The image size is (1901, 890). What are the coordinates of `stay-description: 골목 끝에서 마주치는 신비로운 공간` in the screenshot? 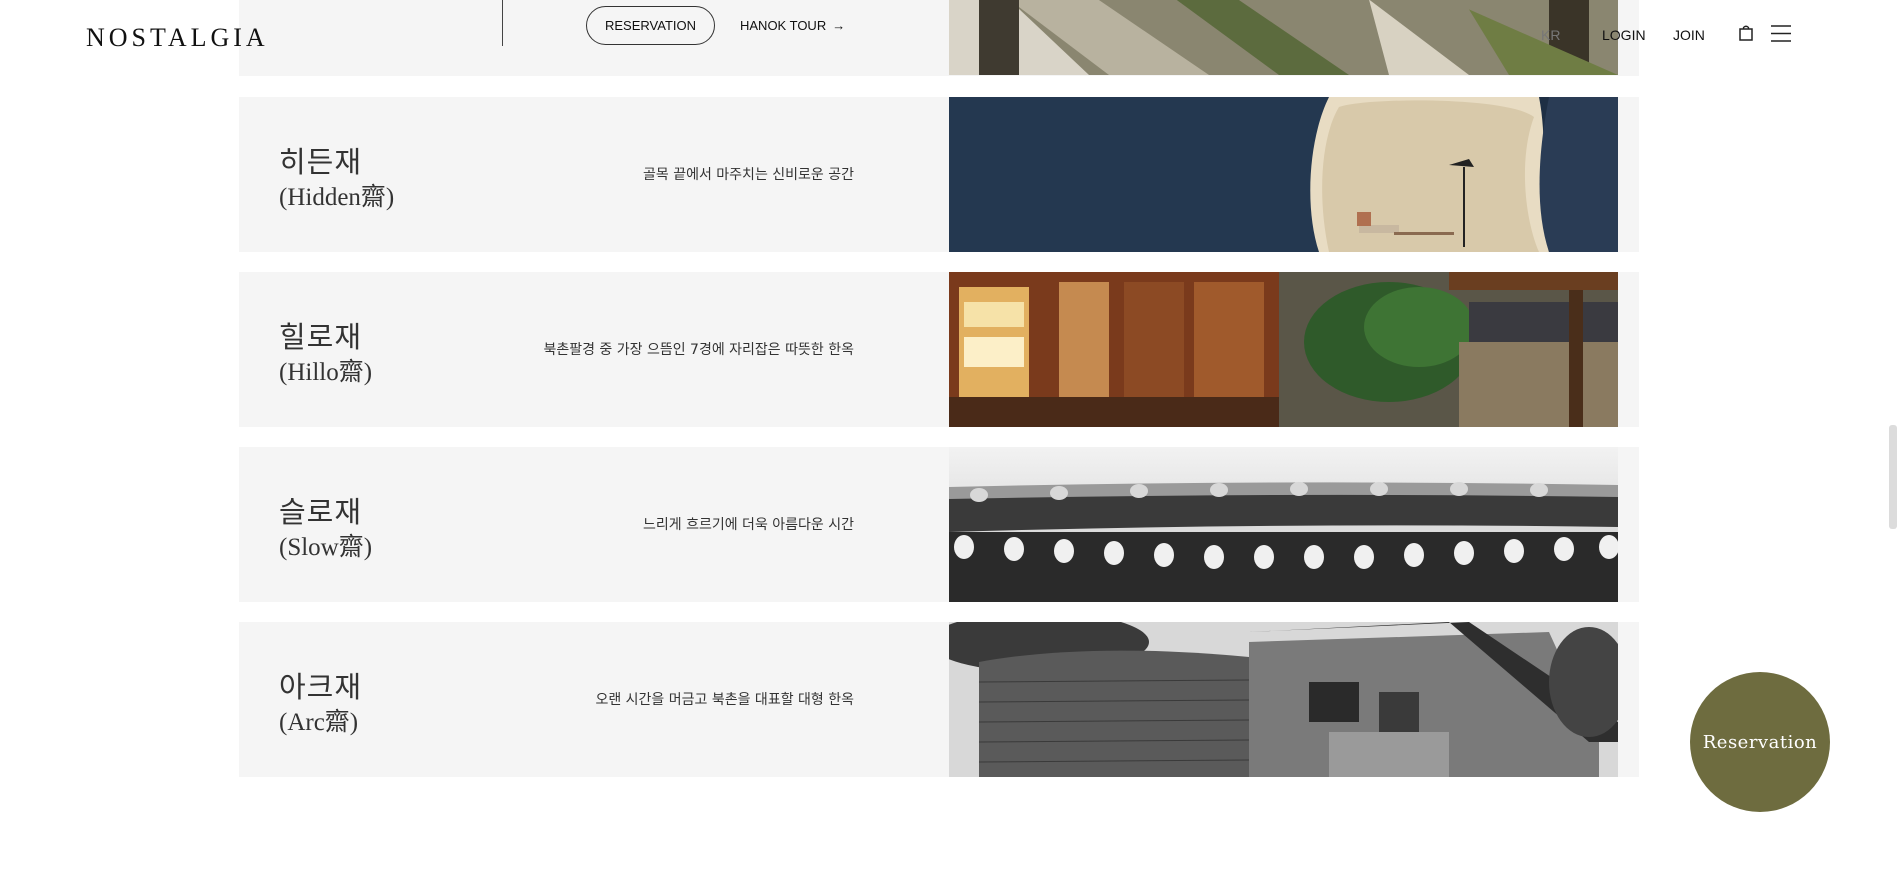 It's located at (748, 175).